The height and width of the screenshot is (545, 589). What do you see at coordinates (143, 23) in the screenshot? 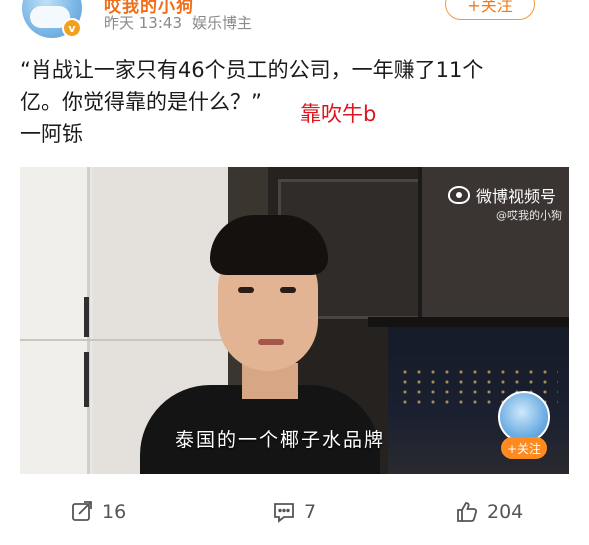
I see `post-time: 昨天 13:43` at bounding box center [143, 23].